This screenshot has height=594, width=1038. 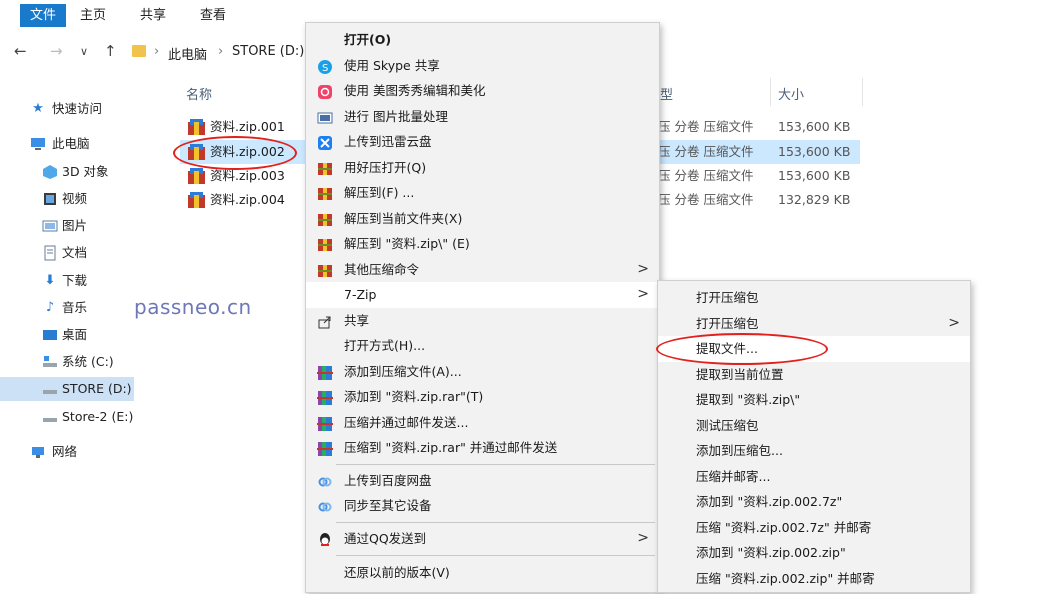 What do you see at coordinates (666, 93) in the screenshot?
I see `column-header-type: 型` at bounding box center [666, 93].